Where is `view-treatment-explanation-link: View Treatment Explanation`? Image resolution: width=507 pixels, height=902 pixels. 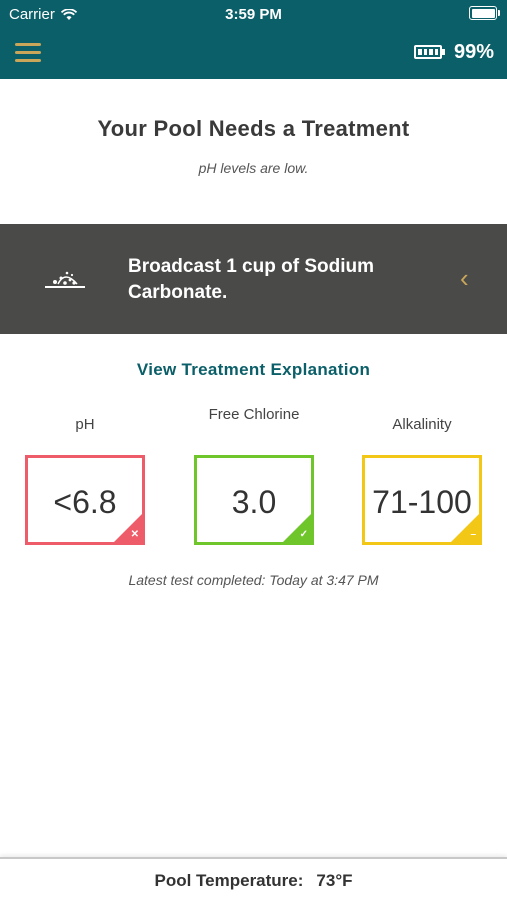
view-treatment-explanation-link: View Treatment Explanation is located at coordinates (253, 370).